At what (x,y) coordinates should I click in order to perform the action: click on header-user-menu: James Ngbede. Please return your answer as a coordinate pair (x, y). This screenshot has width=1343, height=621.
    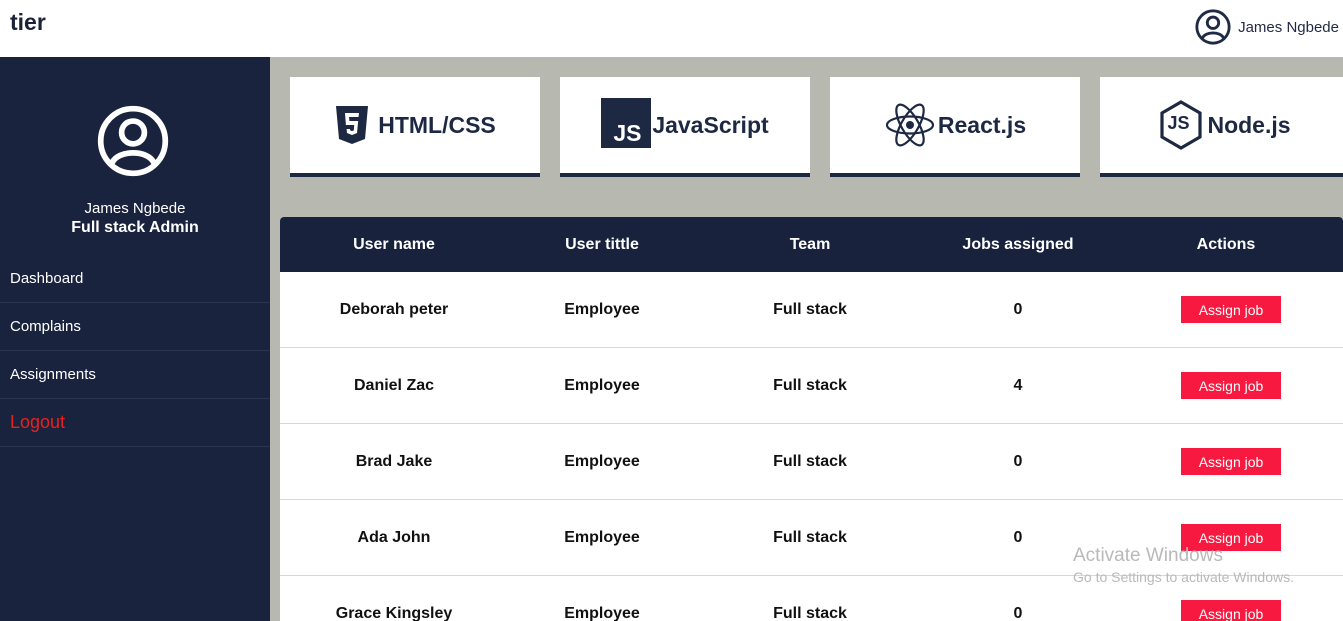
    Looking at the image, I should click on (1266, 27).